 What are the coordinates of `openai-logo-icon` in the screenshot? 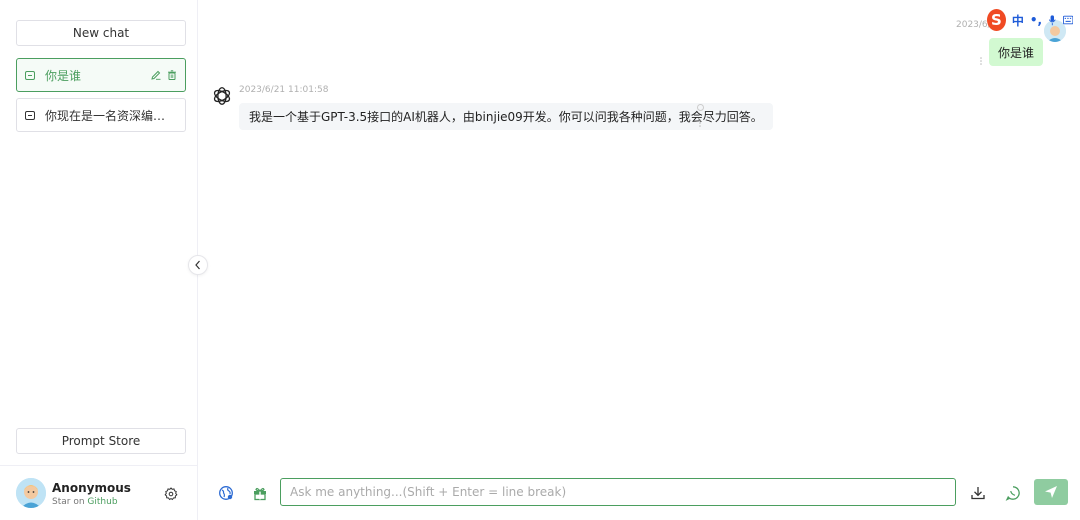 It's located at (222, 96).